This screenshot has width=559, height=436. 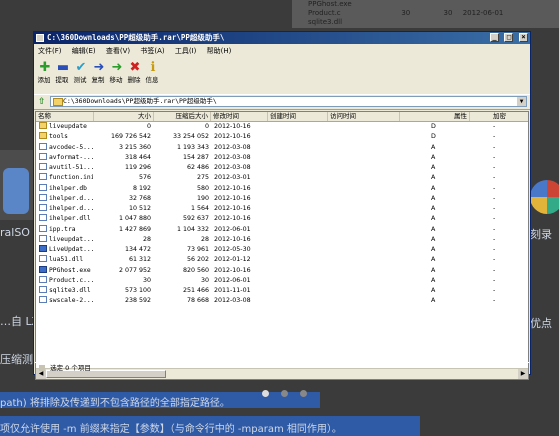 I want to click on file-packed-size: 0, so click(x=206, y=126).